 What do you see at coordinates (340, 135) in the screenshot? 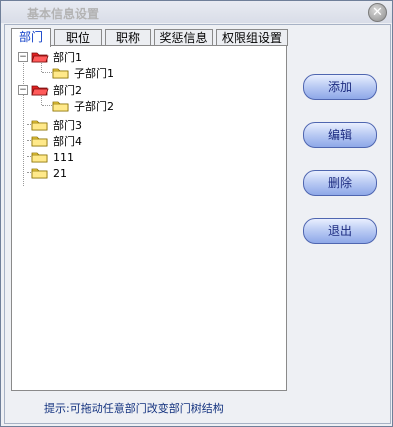
I see `edit-button: 编辑` at bounding box center [340, 135].